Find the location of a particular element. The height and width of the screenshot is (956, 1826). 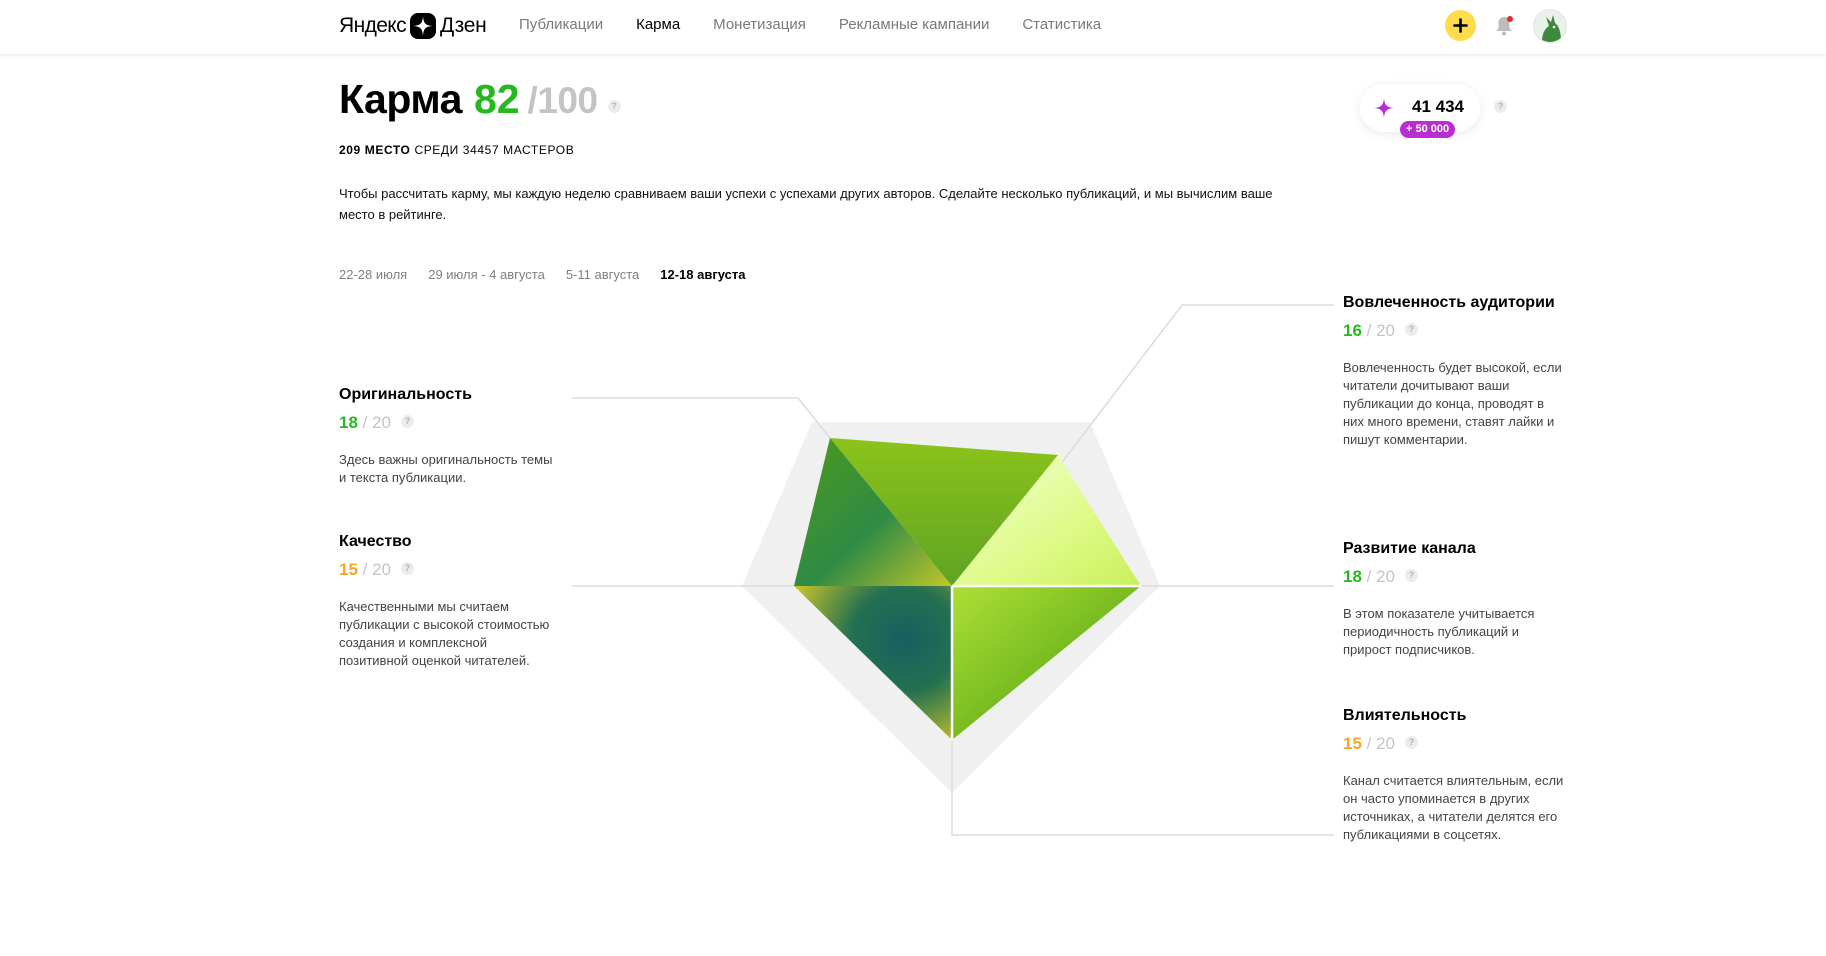

connector-engagement is located at coordinates (1196, 385).